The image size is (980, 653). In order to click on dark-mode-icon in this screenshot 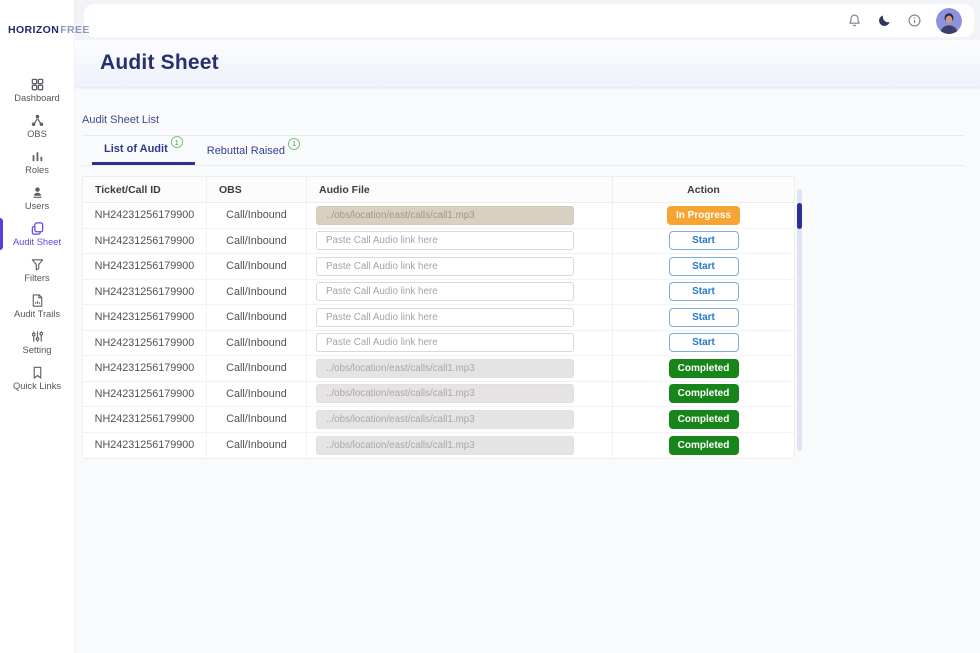, I will do `click(884, 21)`.